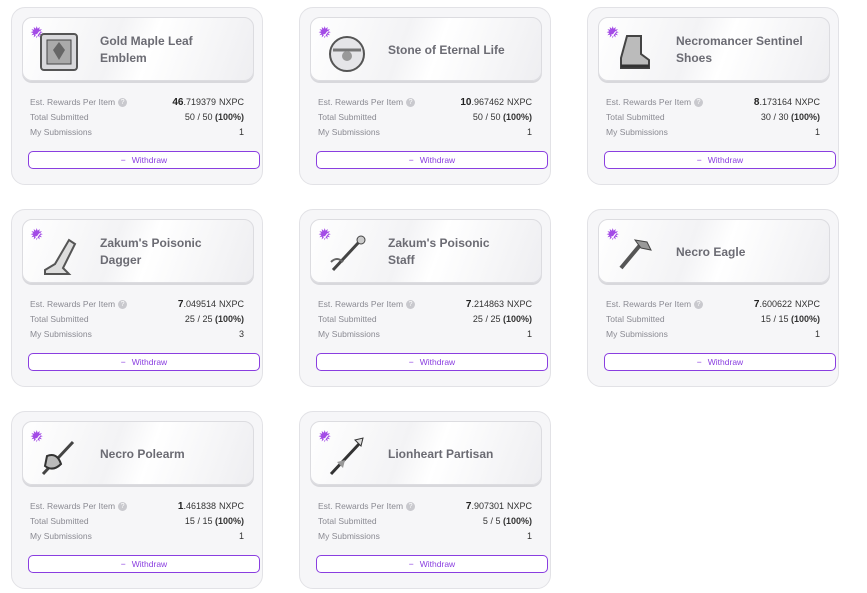  I want to click on item-banner: ✹ ✓ Lionheart Partisan, so click(426, 453).